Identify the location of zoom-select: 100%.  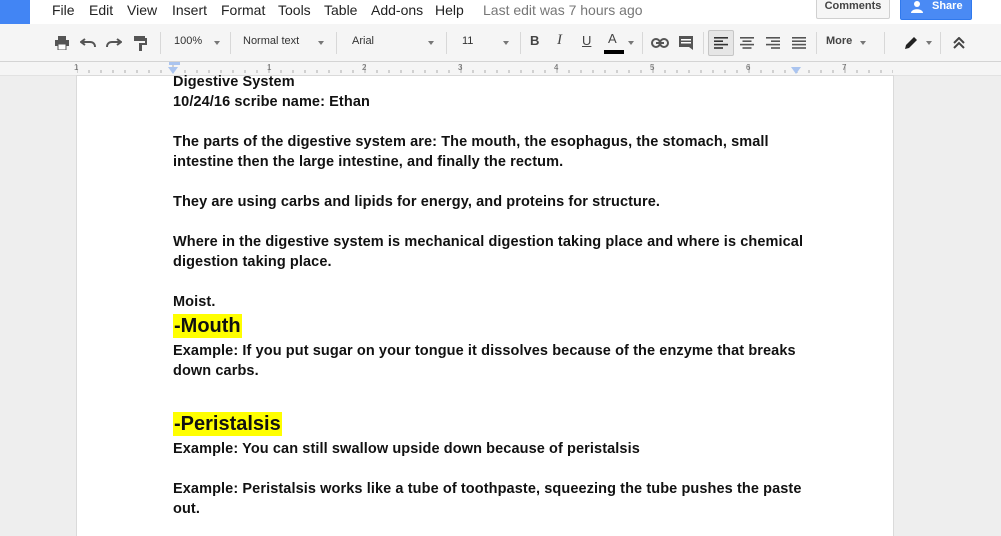
(188, 41).